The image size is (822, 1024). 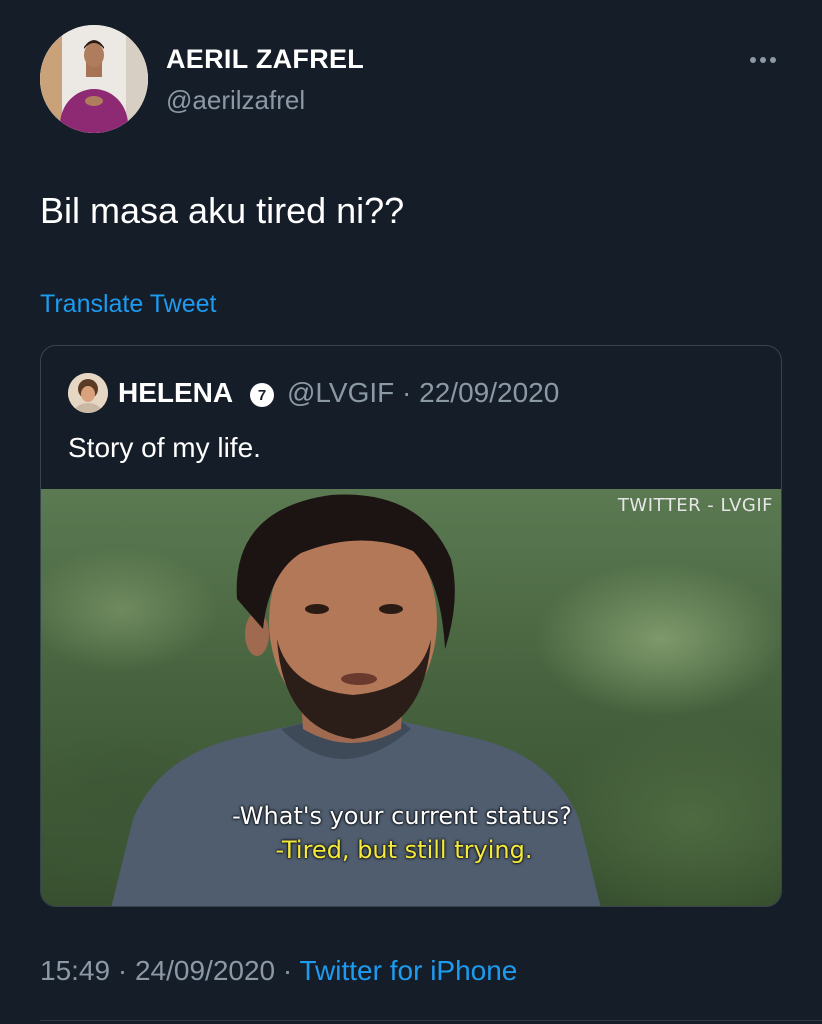 What do you see at coordinates (75, 970) in the screenshot?
I see `tweet-time: 15:49` at bounding box center [75, 970].